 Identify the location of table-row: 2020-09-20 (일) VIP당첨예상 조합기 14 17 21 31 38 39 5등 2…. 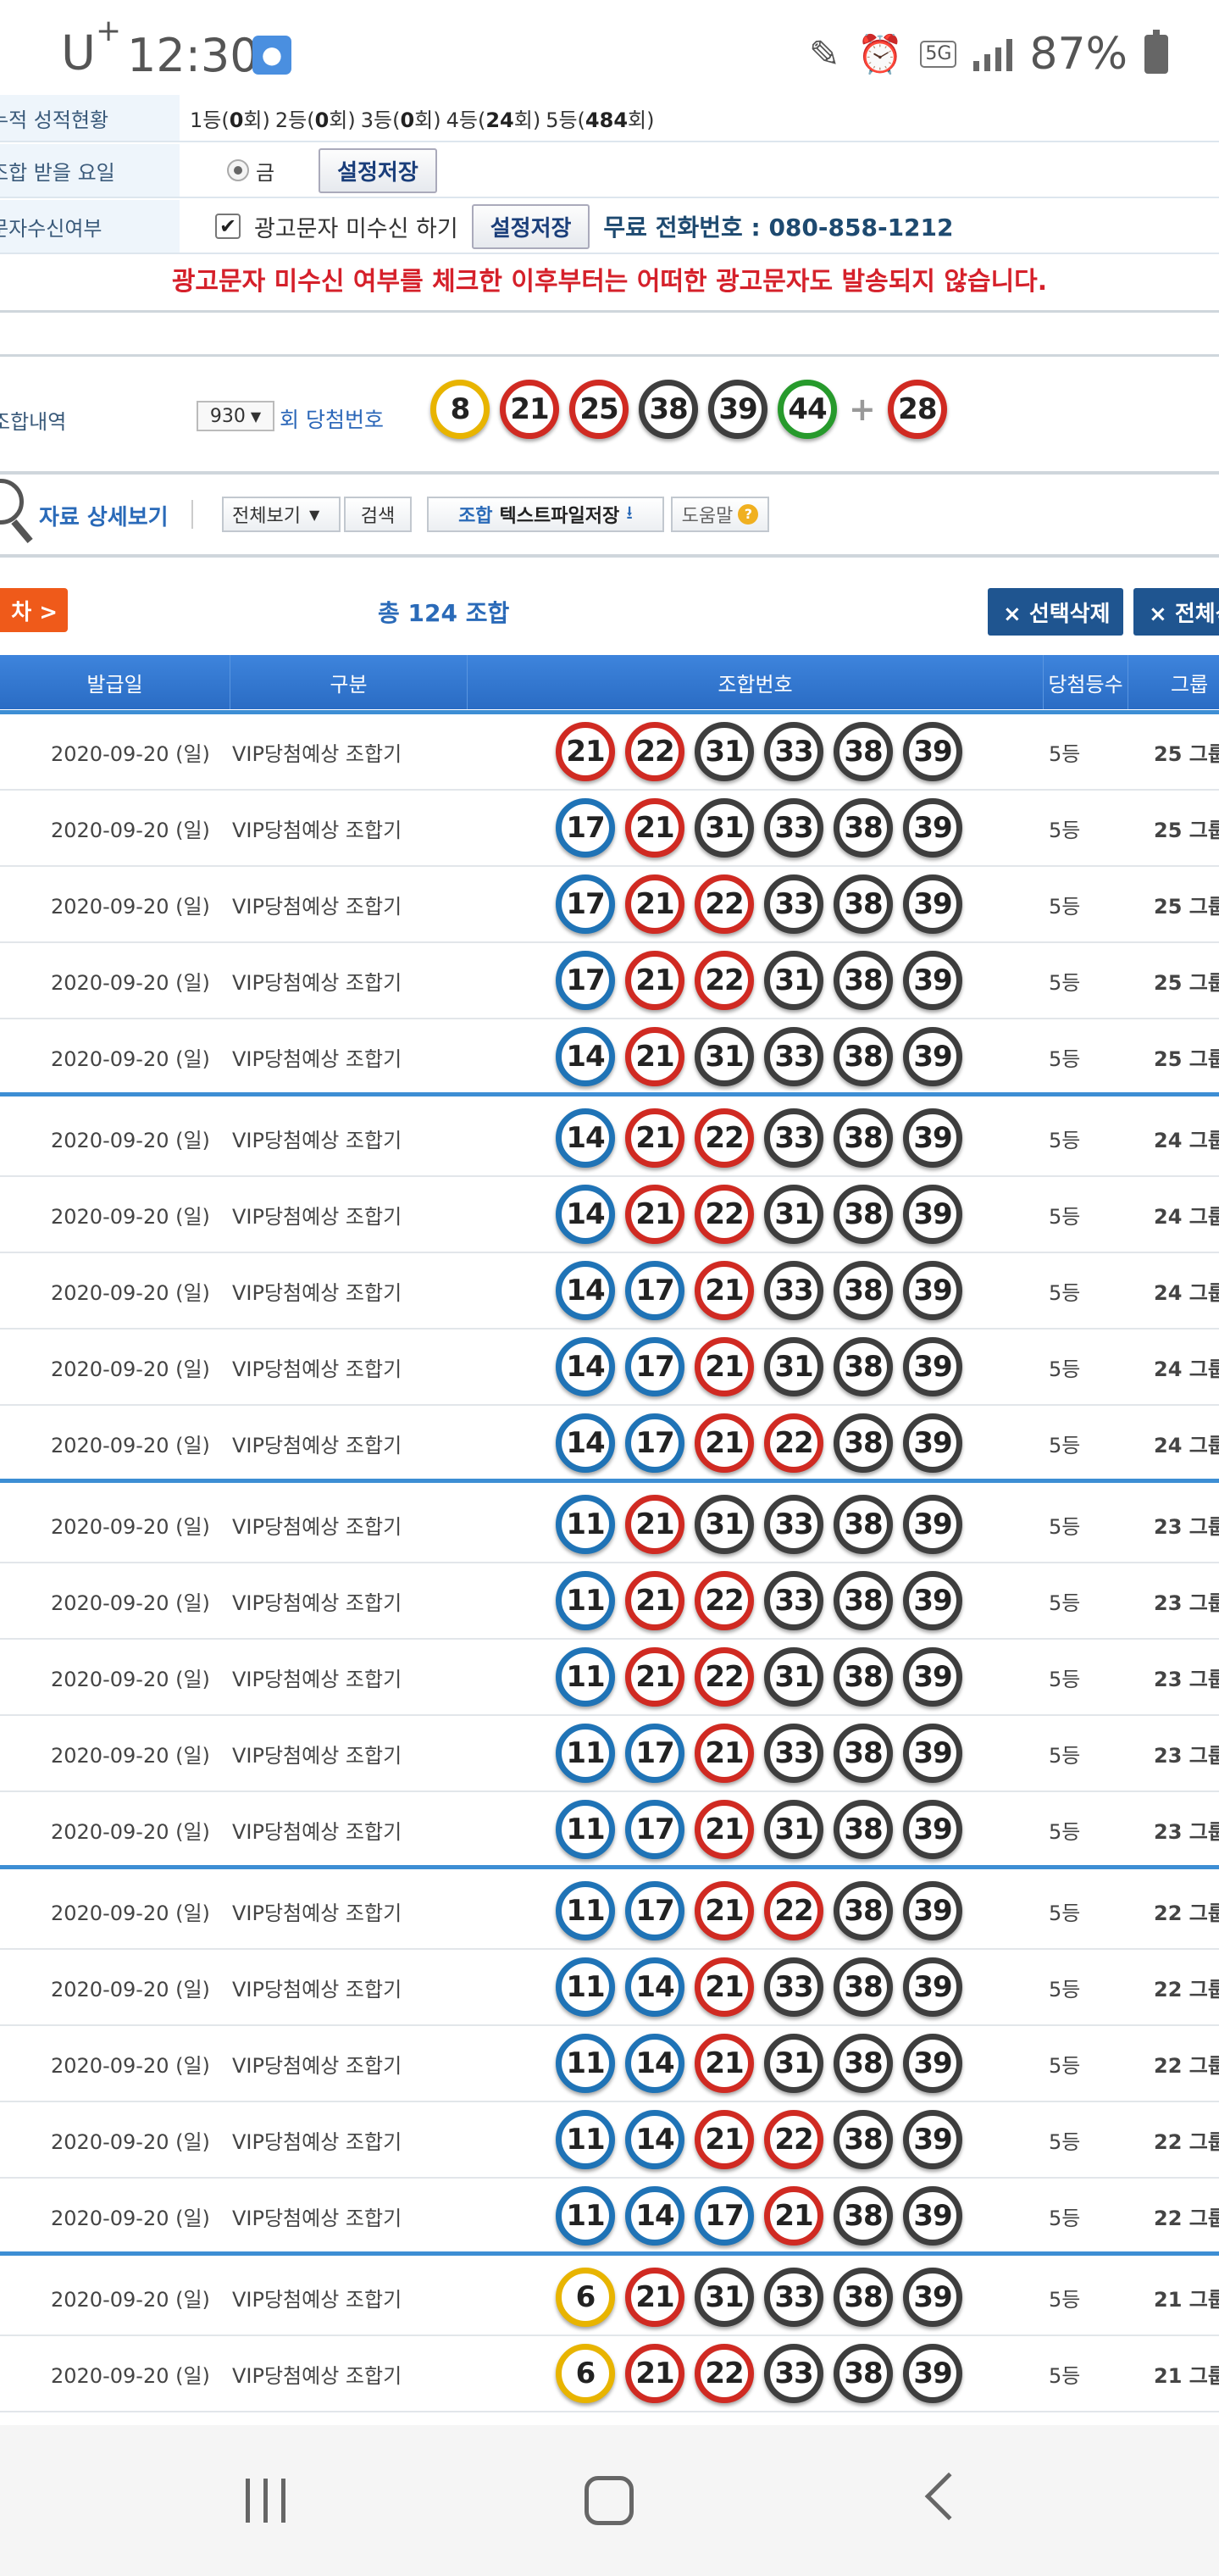
(609, 1368).